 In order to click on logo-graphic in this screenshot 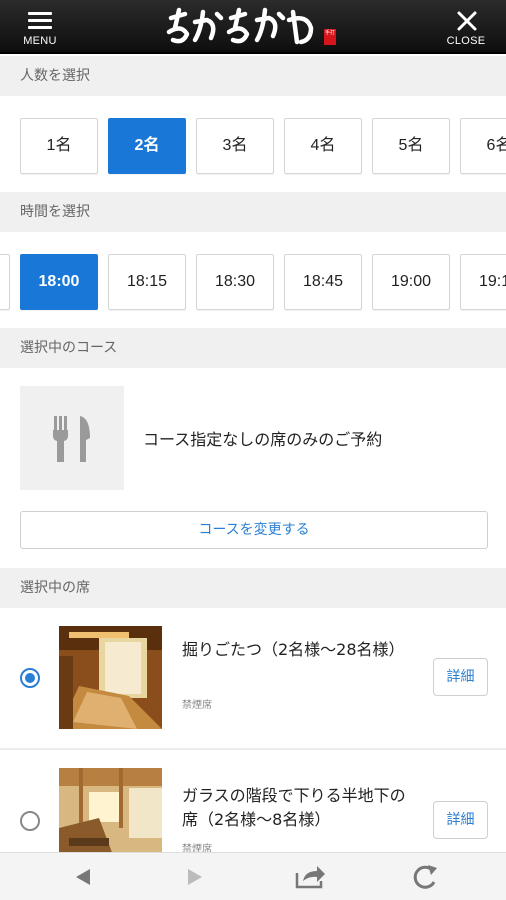, I will do `click(240, 26)`.